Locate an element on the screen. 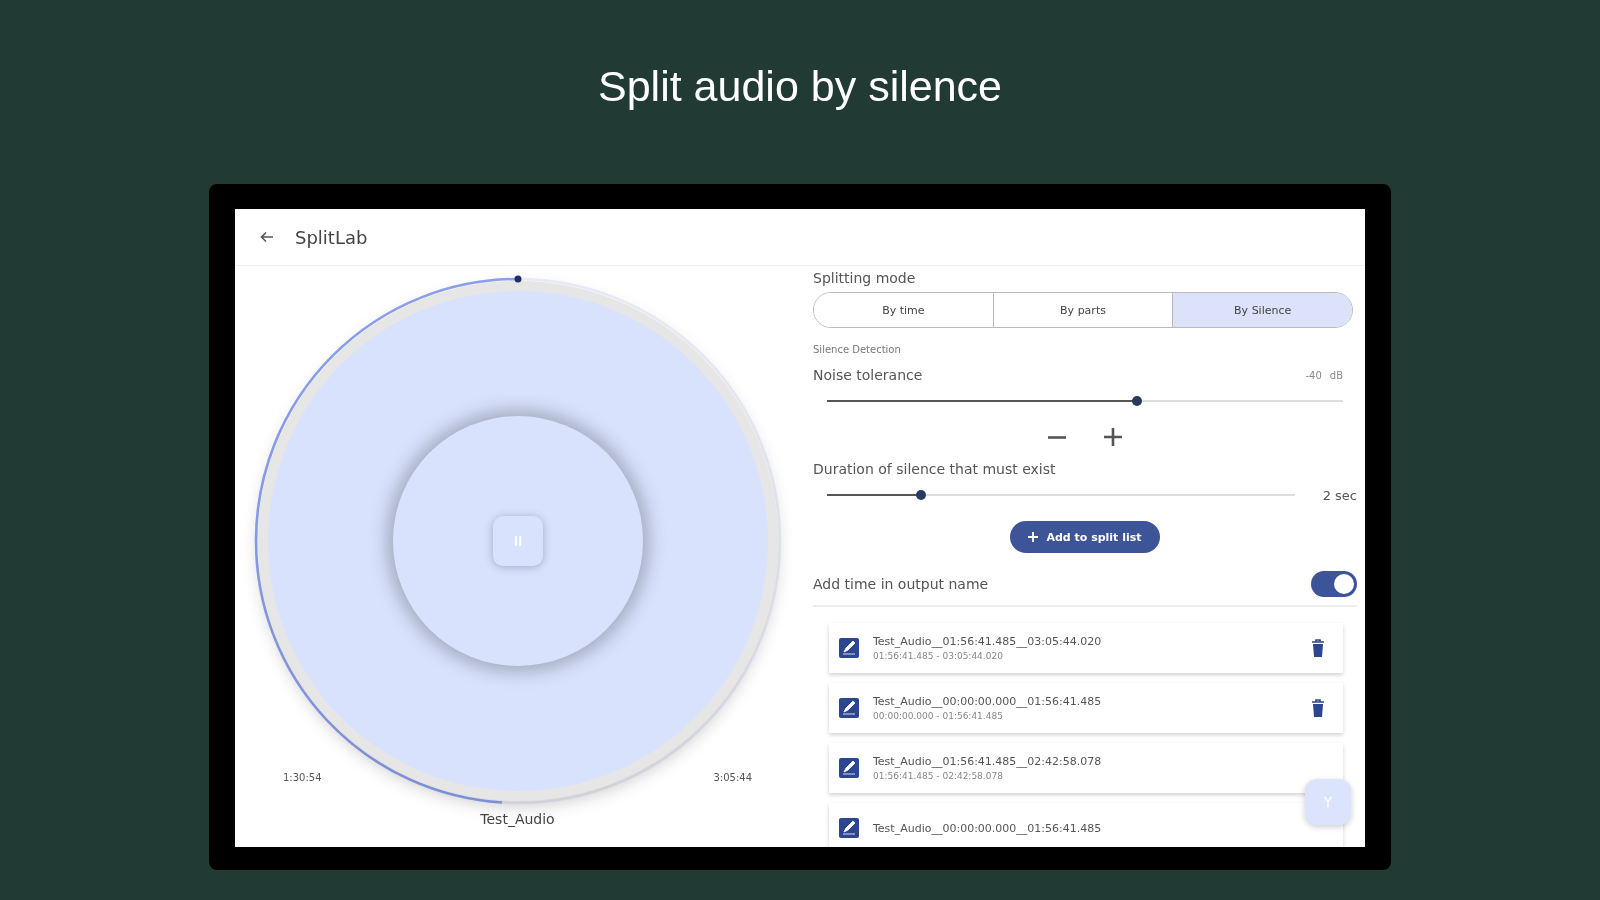 This screenshot has height=900, width=1600. time-range: 01:56:41.485 - 03:05:44.020 is located at coordinates (938, 656).